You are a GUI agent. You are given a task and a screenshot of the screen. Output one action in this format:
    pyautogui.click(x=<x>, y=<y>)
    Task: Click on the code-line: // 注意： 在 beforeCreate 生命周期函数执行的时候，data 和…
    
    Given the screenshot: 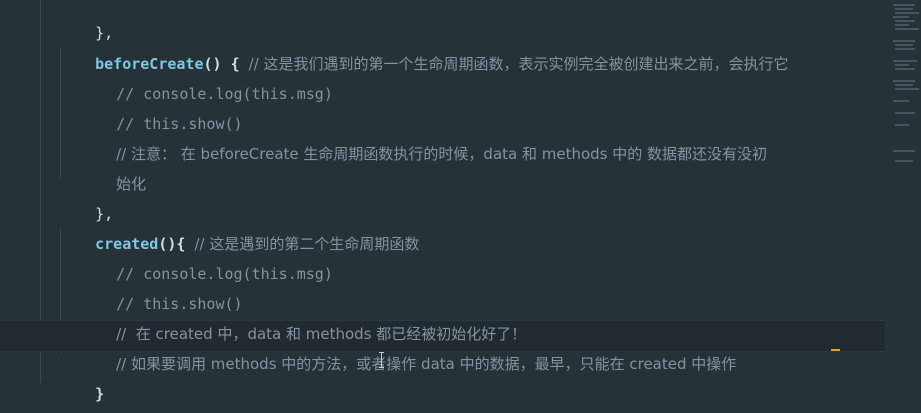 What is the action you would take?
    pyautogui.click(x=423, y=136)
    